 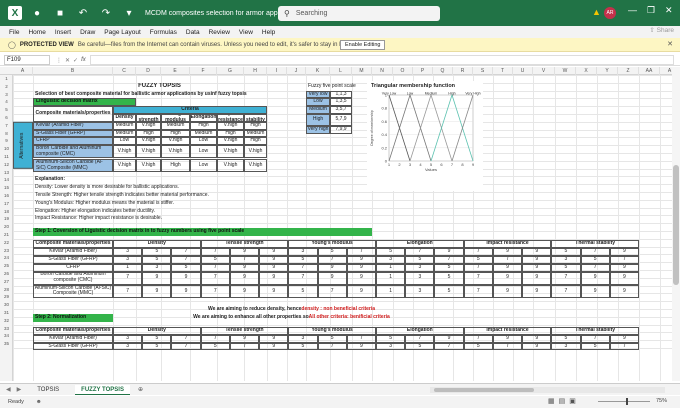 What do you see at coordinates (420, 330) in the screenshot?
I see `criteria-header: Elongation` at bounding box center [420, 330].